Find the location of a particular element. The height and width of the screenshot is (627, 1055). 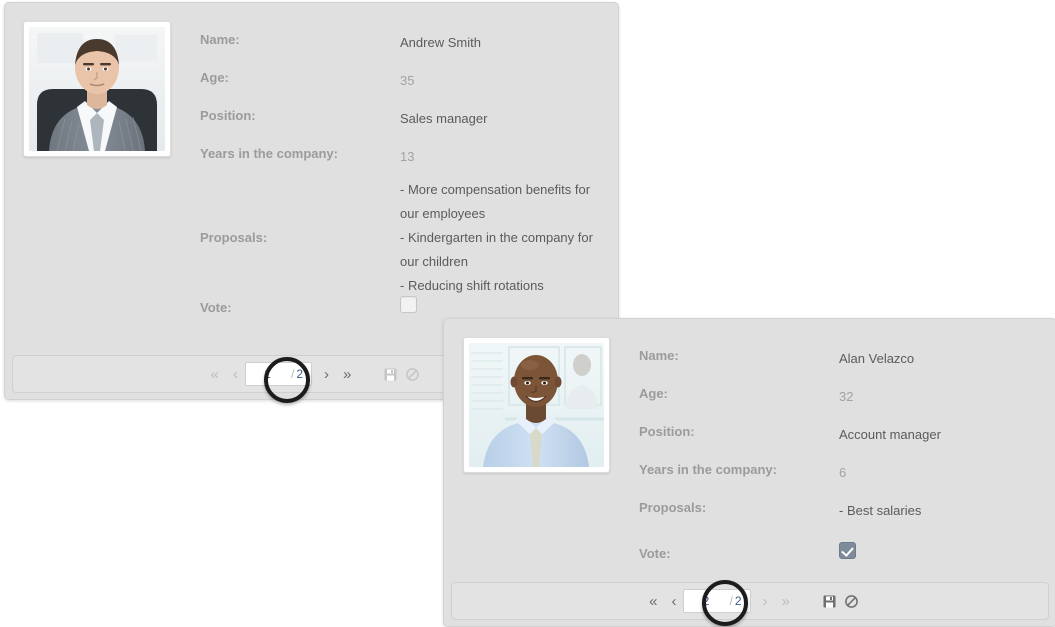

field-row-name-2: Name: Alan Velazco is located at coordinates (839, 366).